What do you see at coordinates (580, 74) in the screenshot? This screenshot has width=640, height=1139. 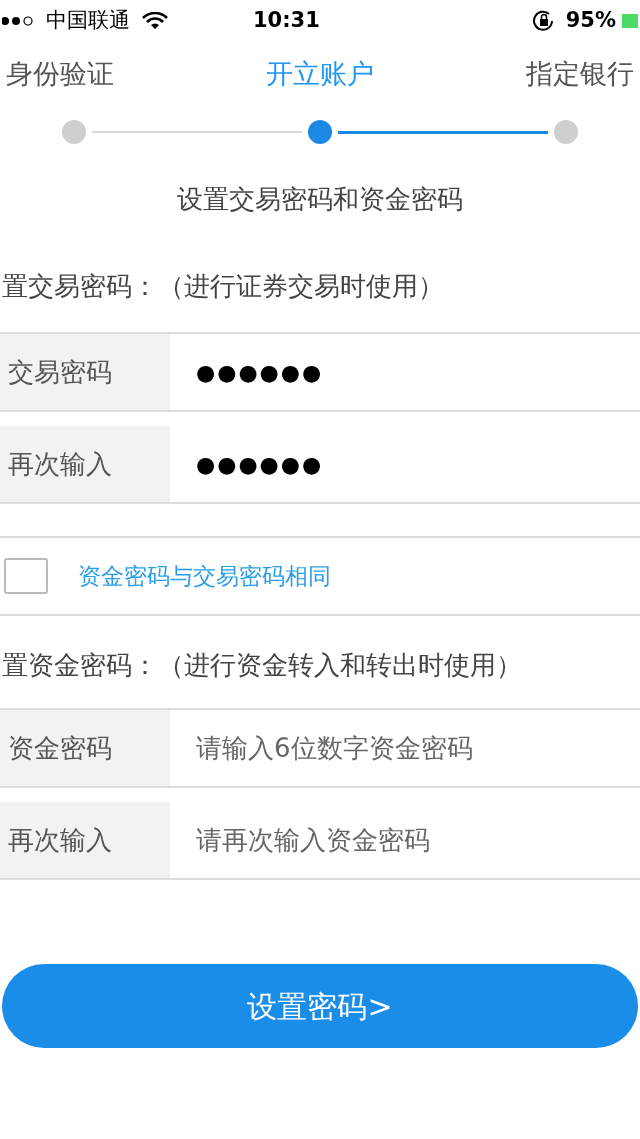 I see `step-tab: 指定银行` at bounding box center [580, 74].